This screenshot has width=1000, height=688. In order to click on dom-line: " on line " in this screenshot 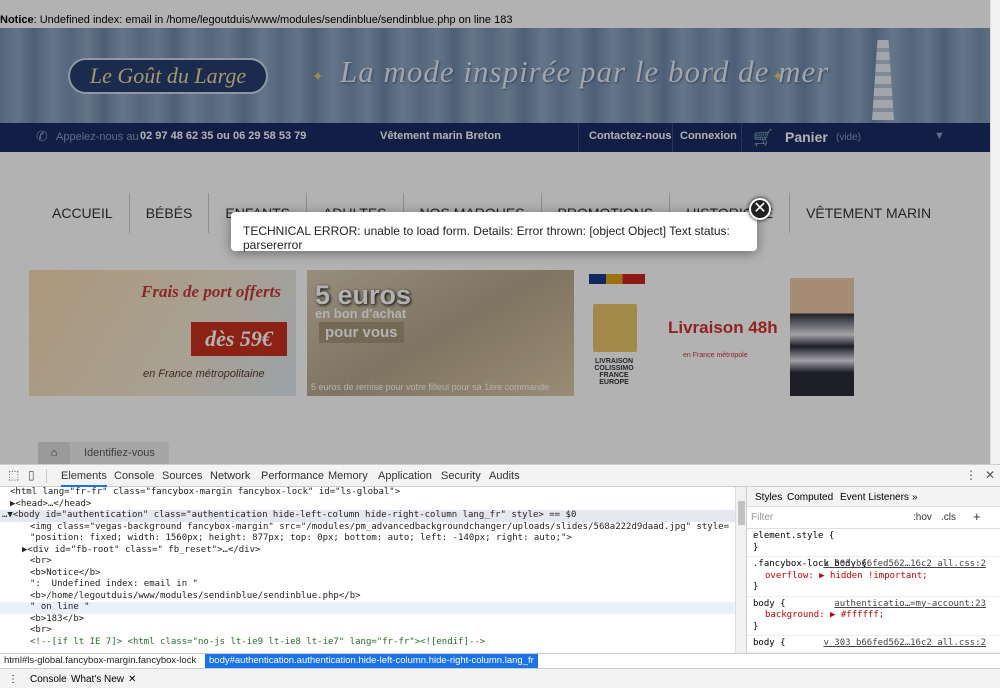, I will do `click(373, 608)`.